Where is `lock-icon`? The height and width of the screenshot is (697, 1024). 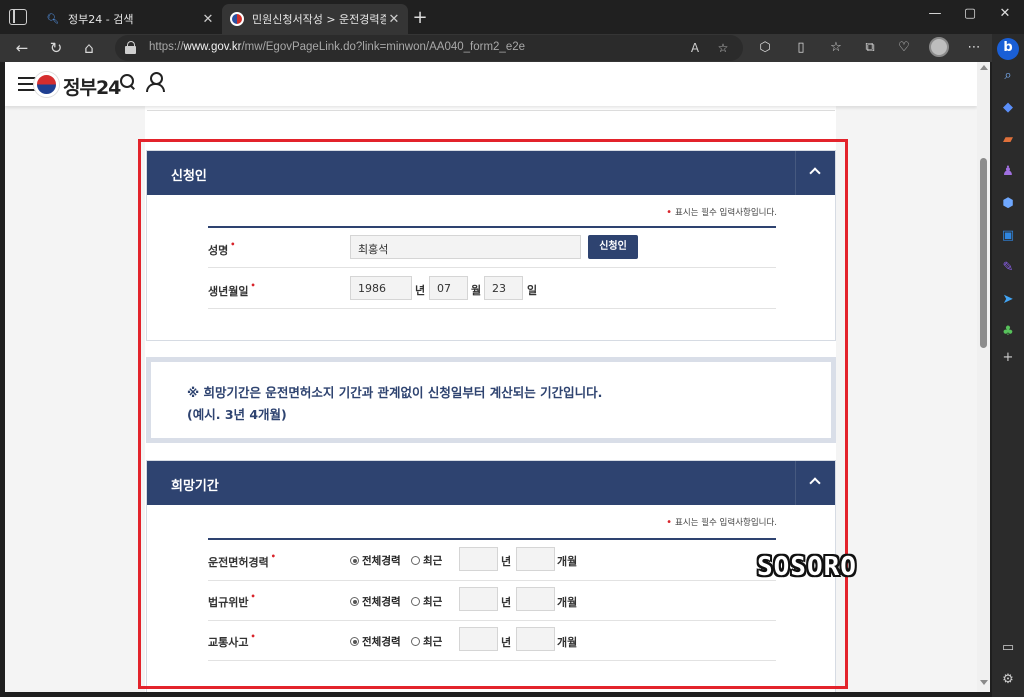
lock-icon is located at coordinates (131, 47).